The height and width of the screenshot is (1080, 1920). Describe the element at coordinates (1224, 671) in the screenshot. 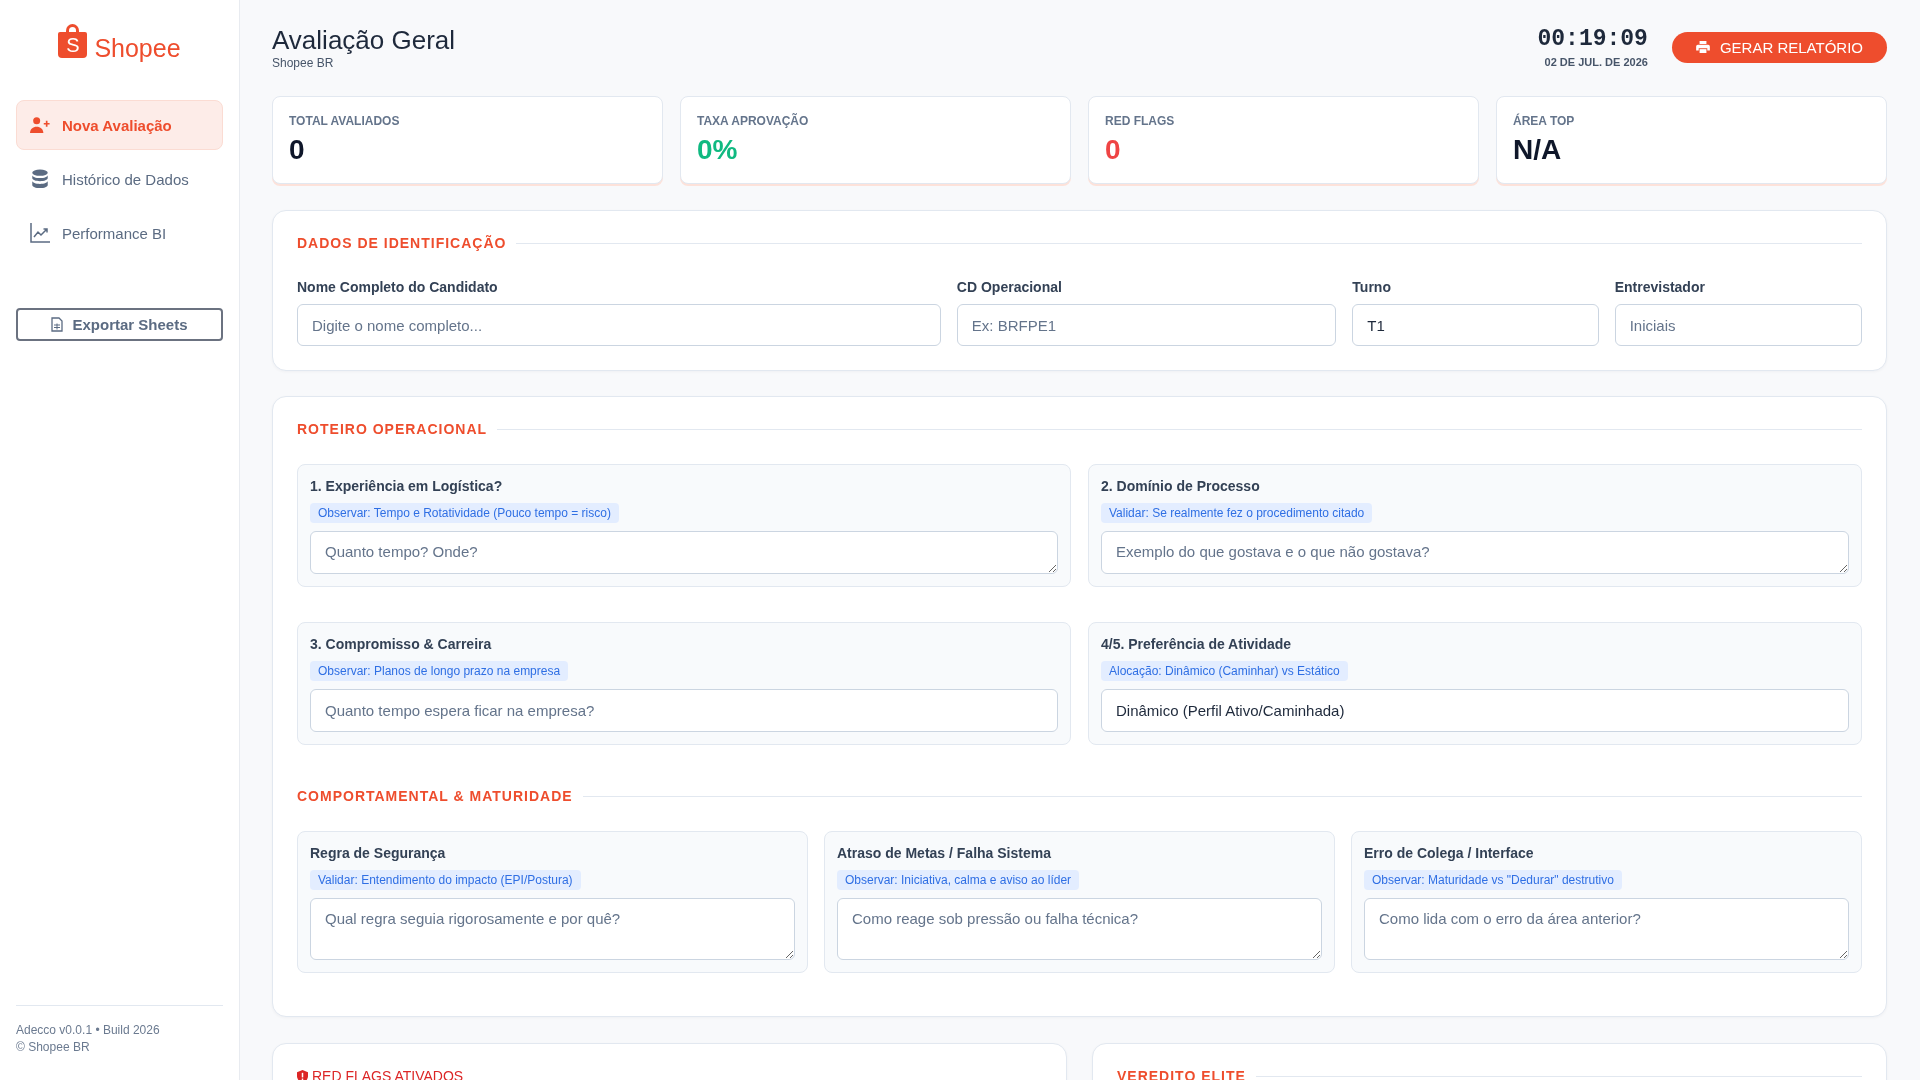

I see `hint-badge: Alocação: Dinâmico (Caminhar) vs Estático` at that location.